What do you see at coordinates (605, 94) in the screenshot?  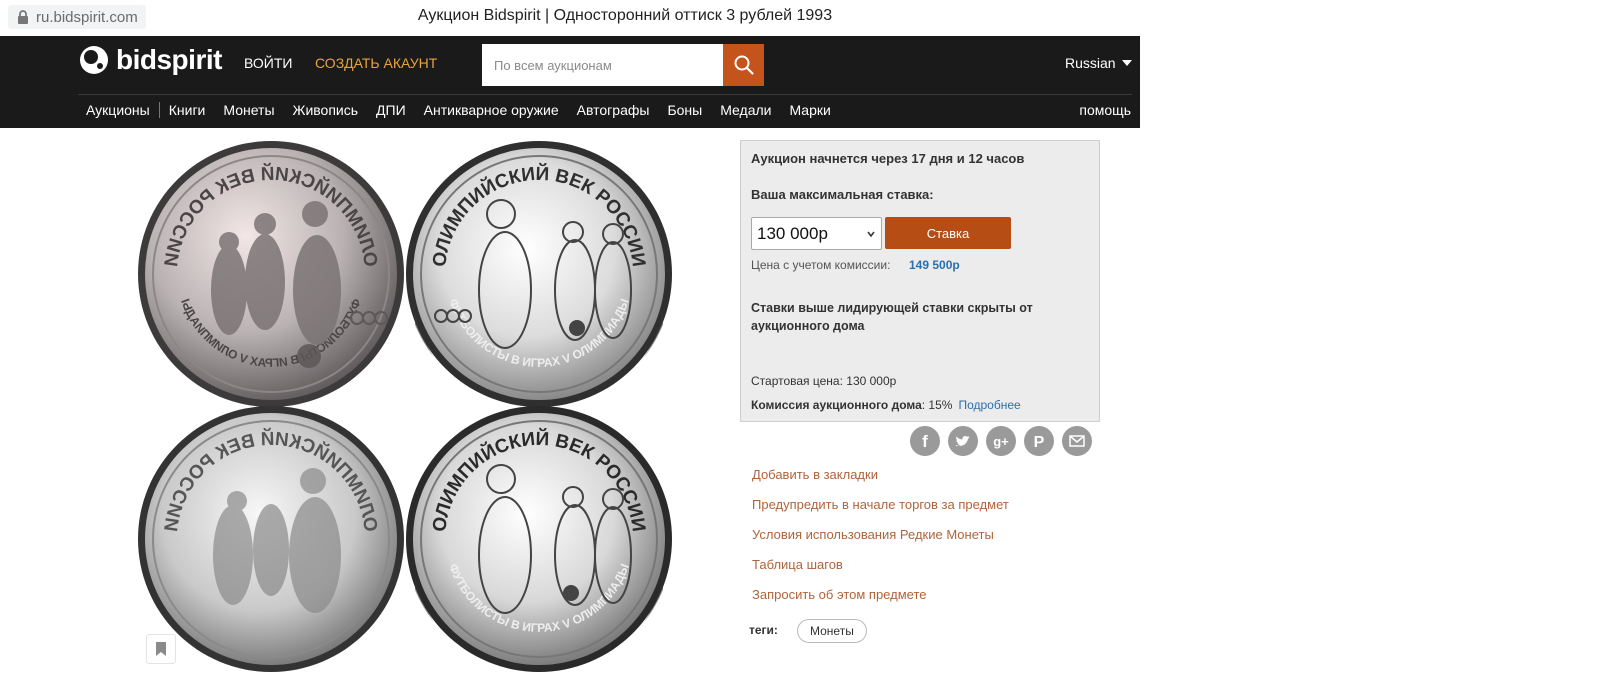 I see `header-divider` at bounding box center [605, 94].